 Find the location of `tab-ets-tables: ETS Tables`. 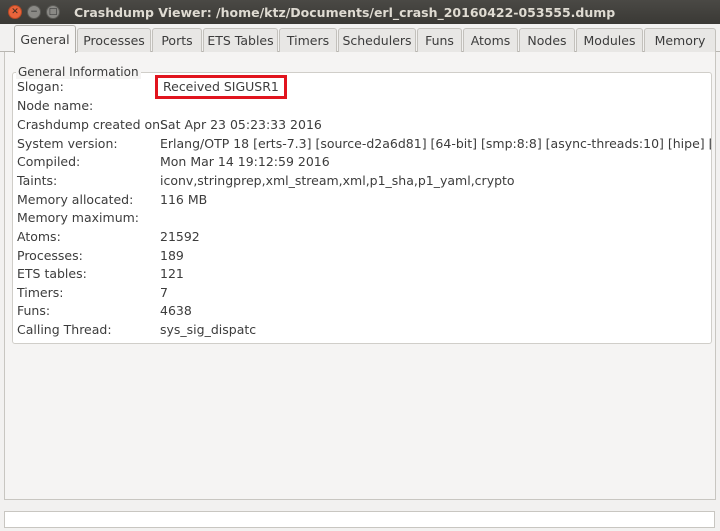

tab-ets-tables: ETS Tables is located at coordinates (240, 40).